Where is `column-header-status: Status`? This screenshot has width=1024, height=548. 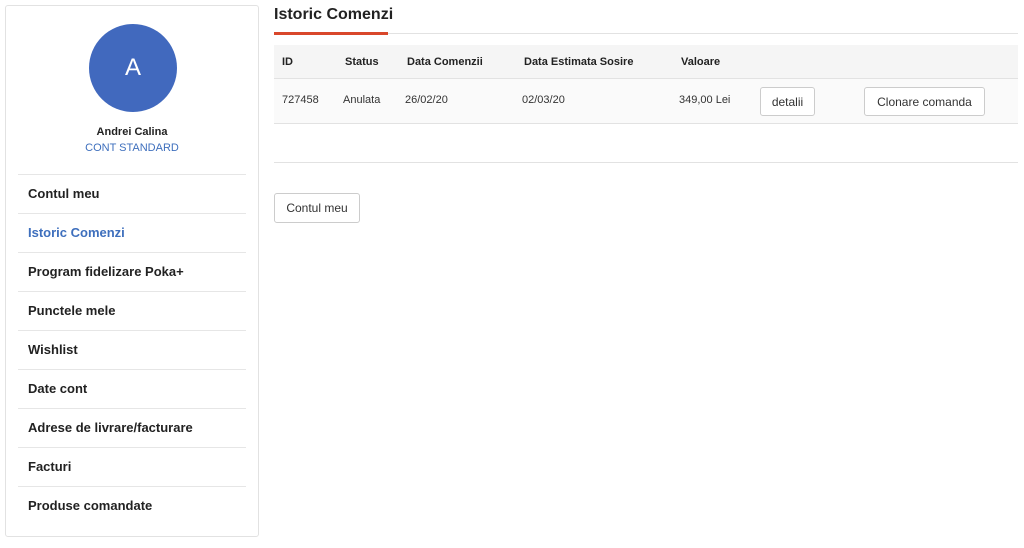 column-header-status: Status is located at coordinates (362, 62).